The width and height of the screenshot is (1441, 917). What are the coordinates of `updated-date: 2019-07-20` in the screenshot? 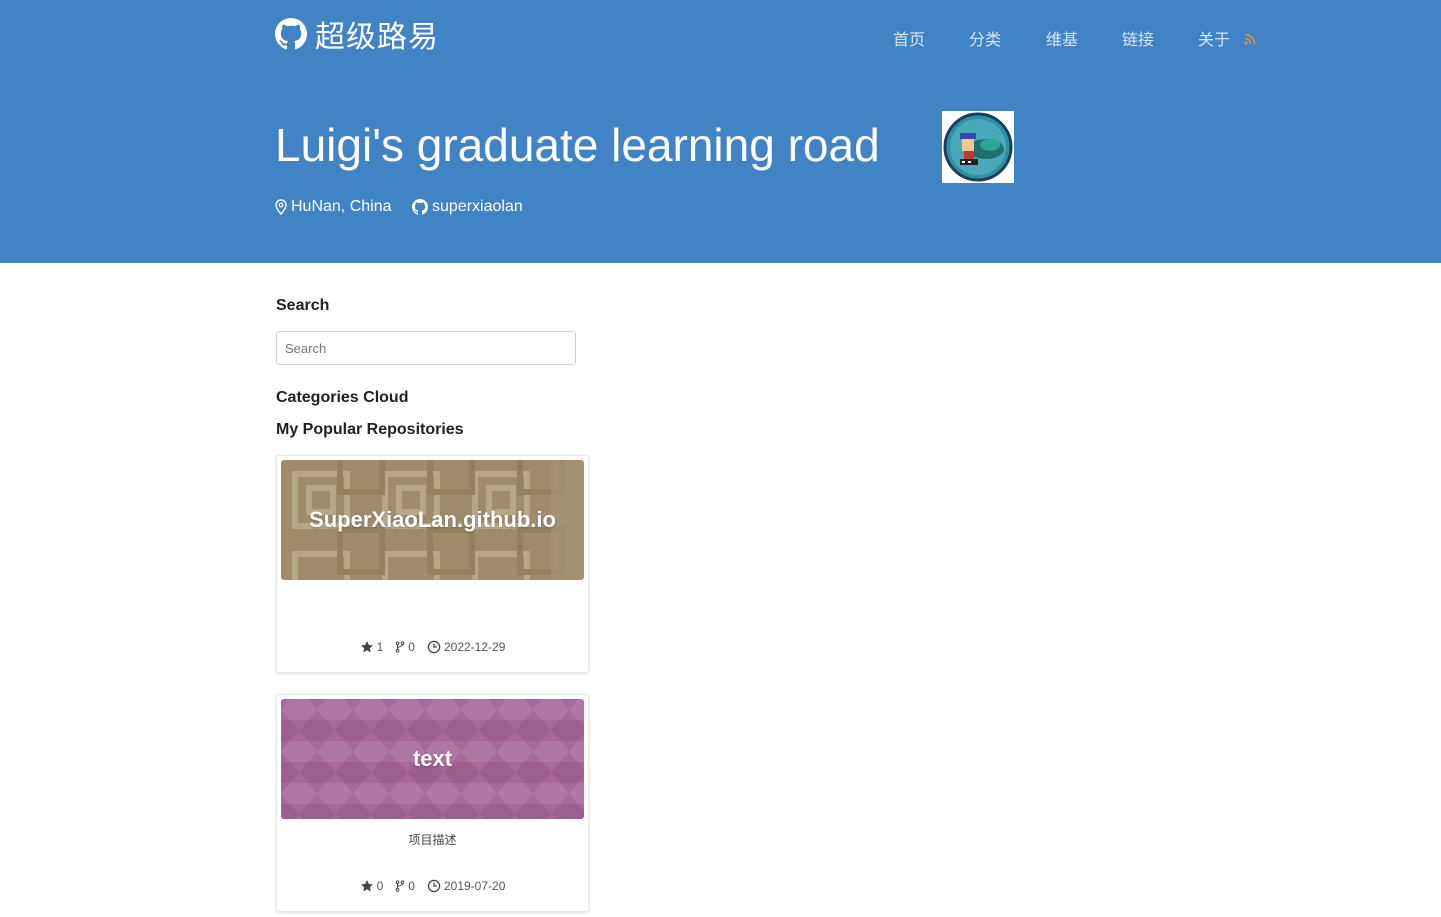 It's located at (474, 886).